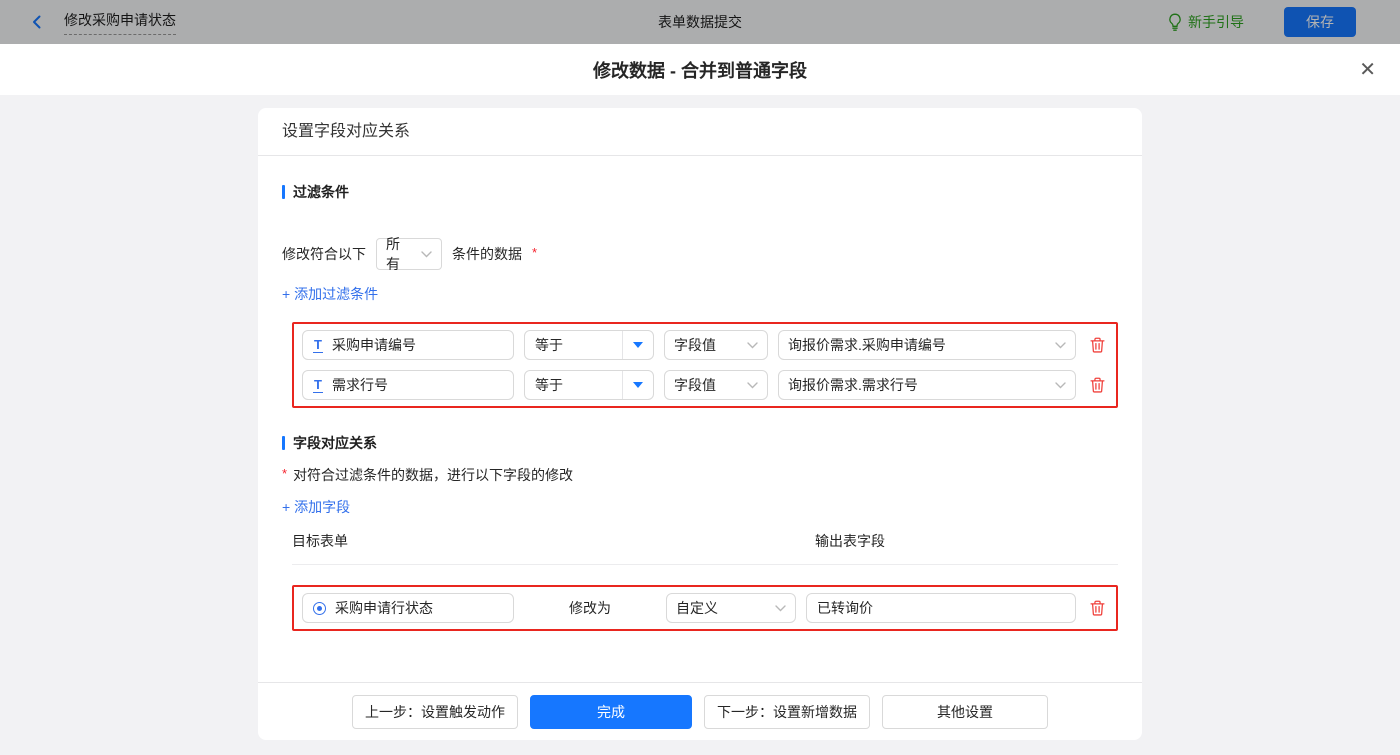  I want to click on card-header: 设置字段对应关系, so click(700, 132).